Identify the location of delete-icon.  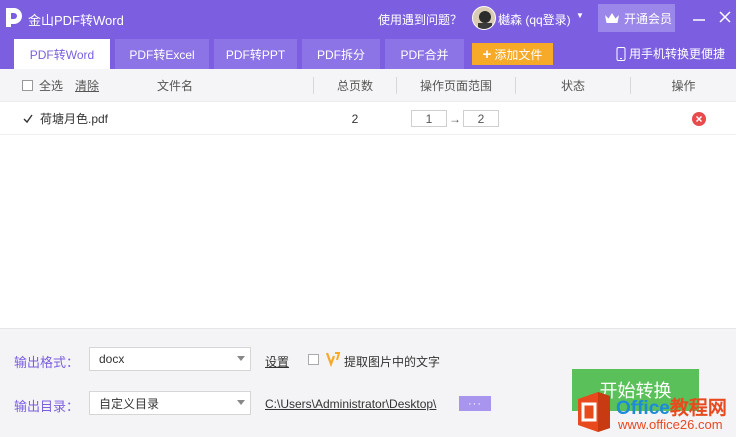
(699, 118).